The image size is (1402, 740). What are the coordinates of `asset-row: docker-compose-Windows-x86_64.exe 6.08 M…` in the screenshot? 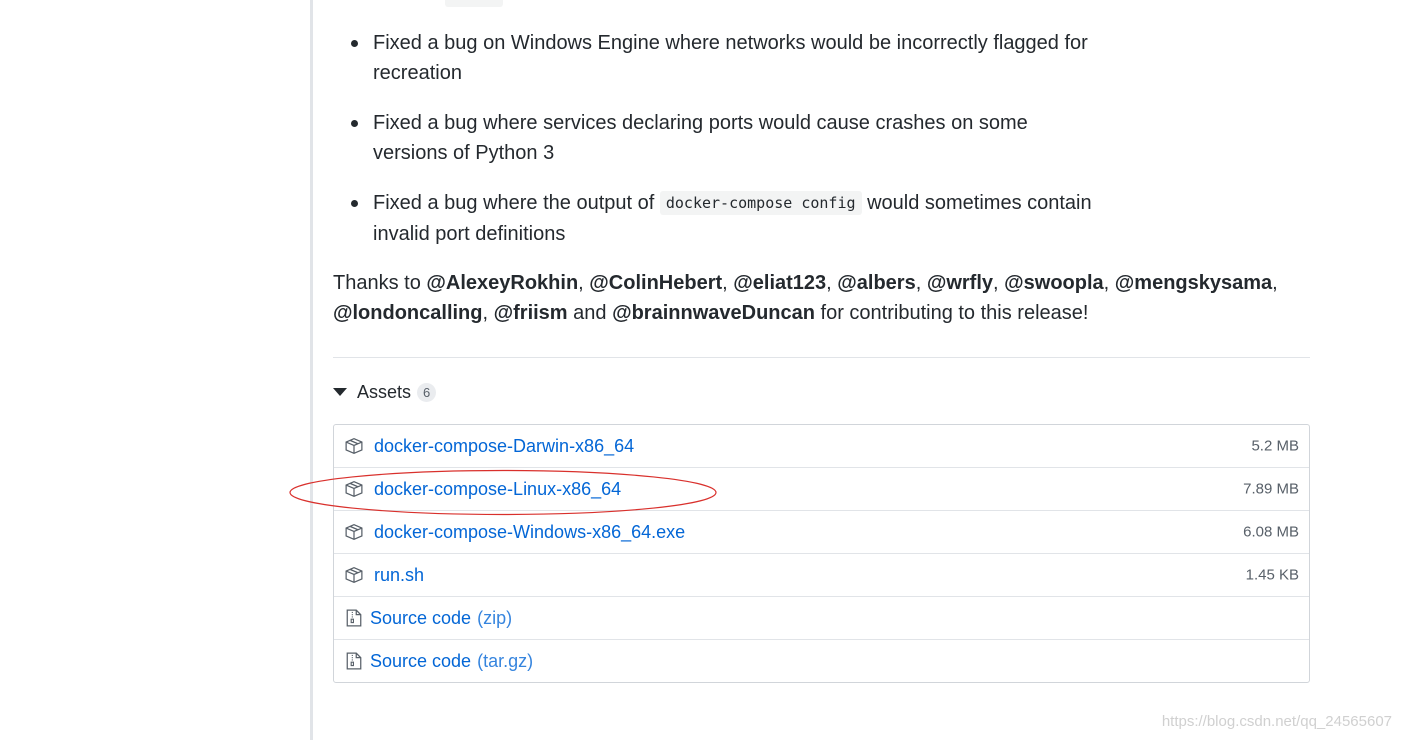 It's located at (821, 531).